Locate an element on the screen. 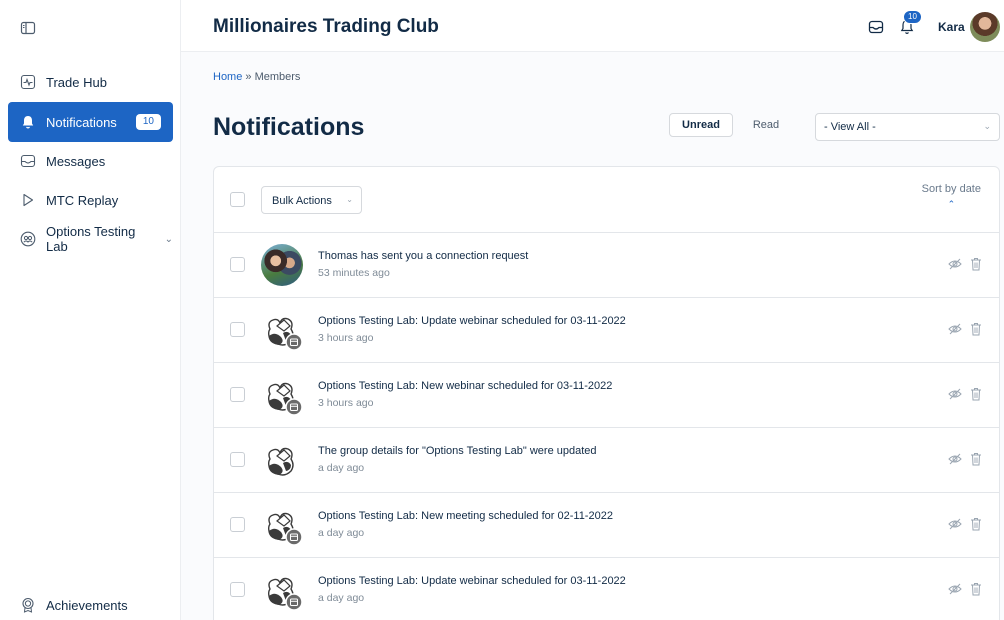 The height and width of the screenshot is (620, 1004). notification-time: 53 minutes ago is located at coordinates (354, 273).